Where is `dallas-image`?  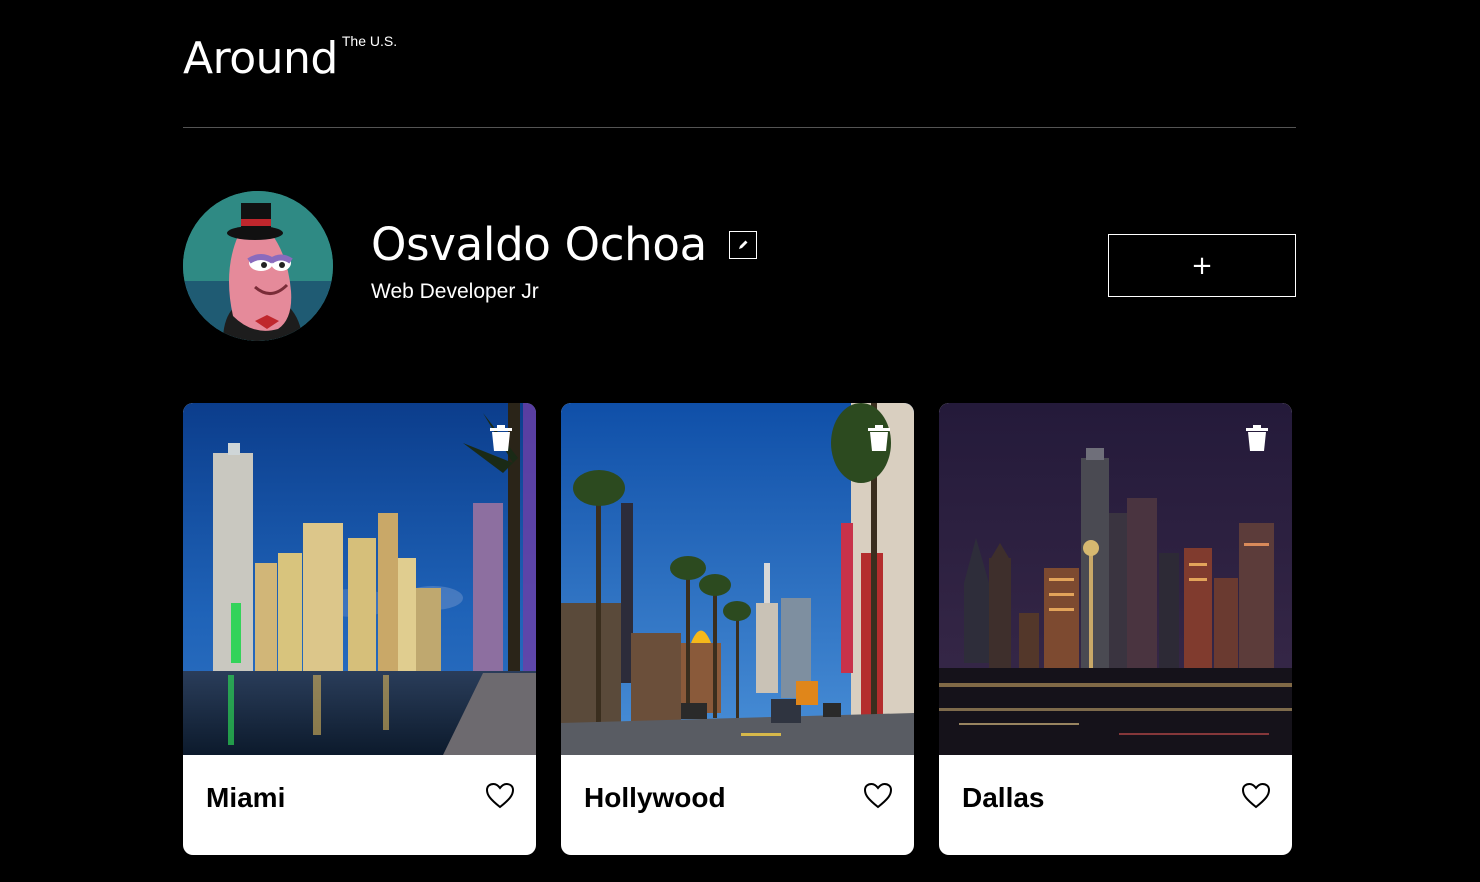
dallas-image is located at coordinates (1115, 579).